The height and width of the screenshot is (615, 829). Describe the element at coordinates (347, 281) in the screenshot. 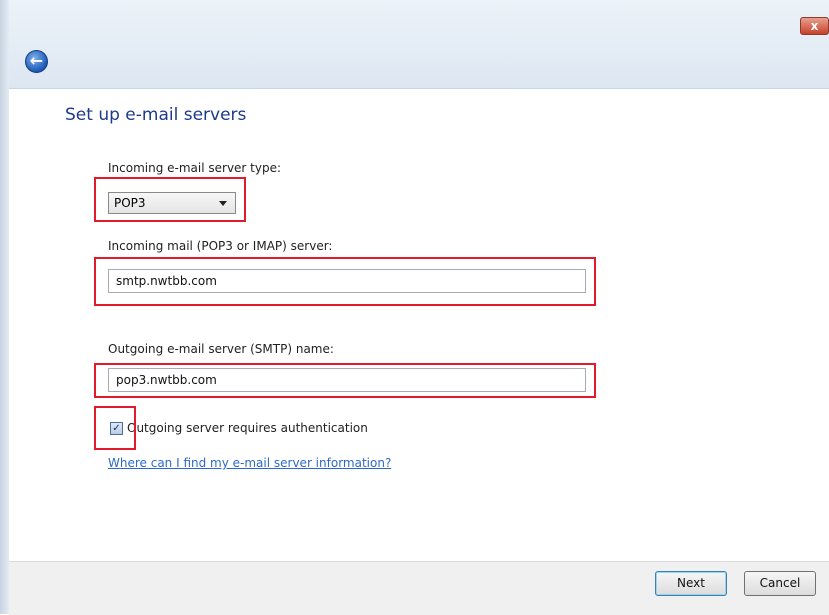

I see `incoming-server-input: smtp.nwtbb.com` at that location.